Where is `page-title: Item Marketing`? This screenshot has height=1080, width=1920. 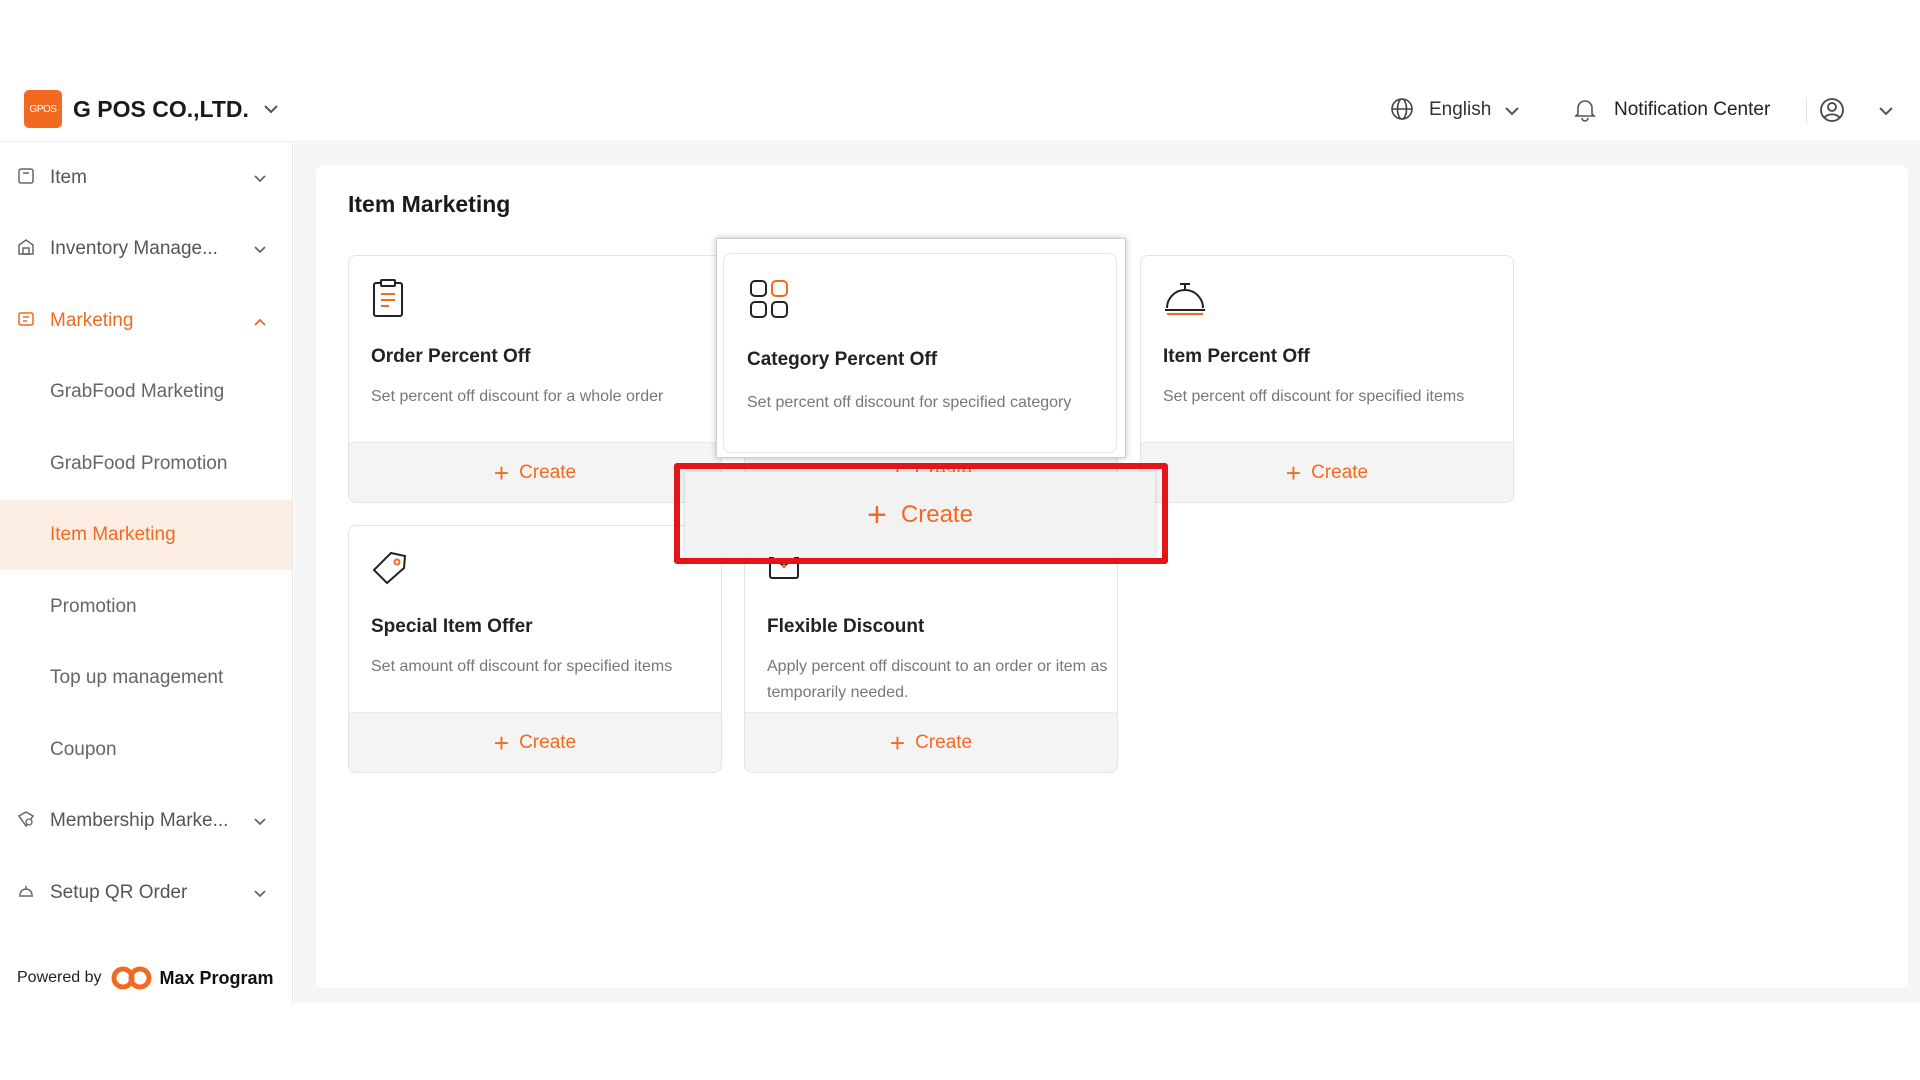 page-title: Item Marketing is located at coordinates (429, 204).